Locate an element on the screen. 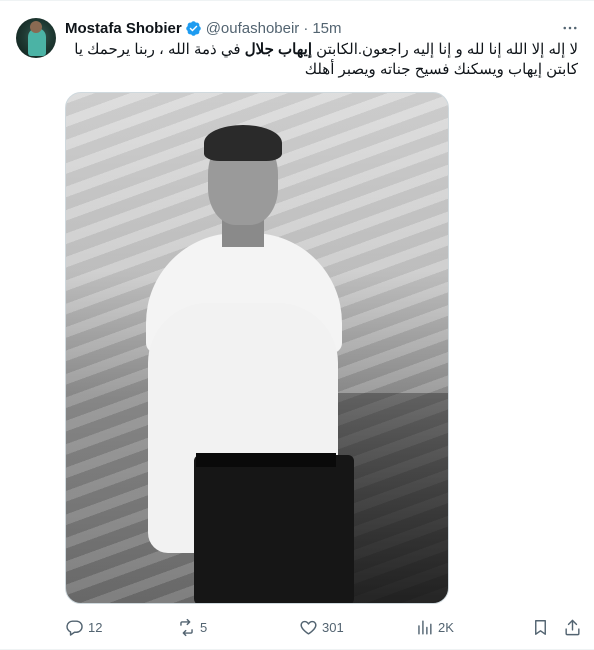  views-chart-icon is located at coordinates (425, 627).